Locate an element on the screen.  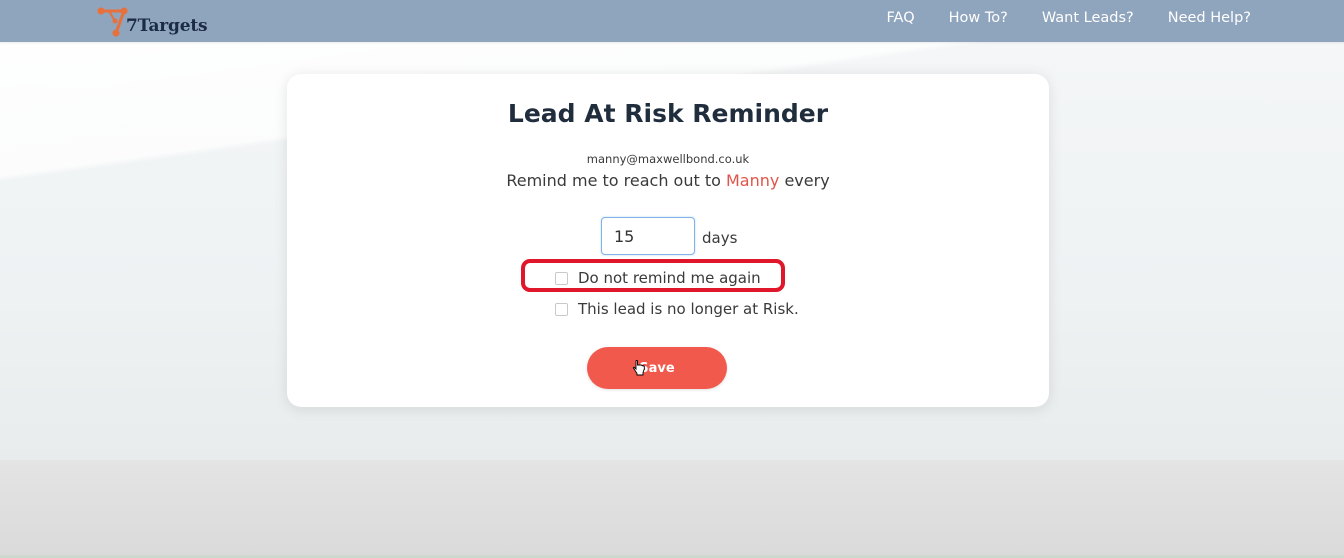
nav-need-help: Need Help? is located at coordinates (1209, 20).